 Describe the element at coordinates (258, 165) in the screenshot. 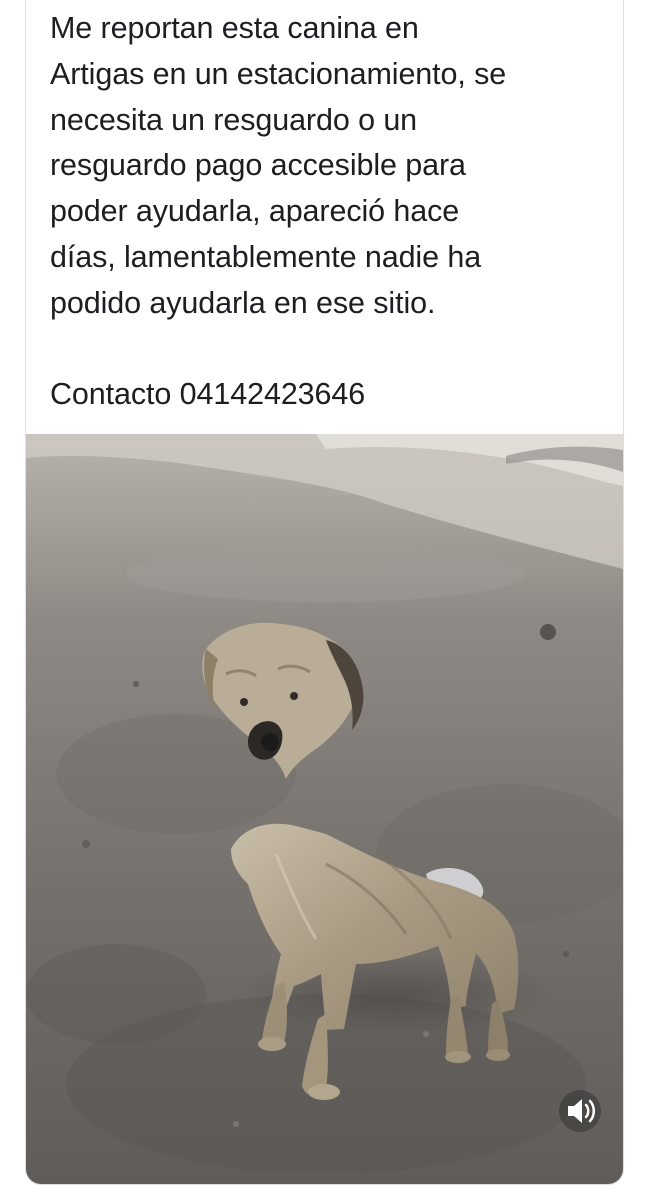

I see `post-text-line: resguardo pago accesible para` at that location.